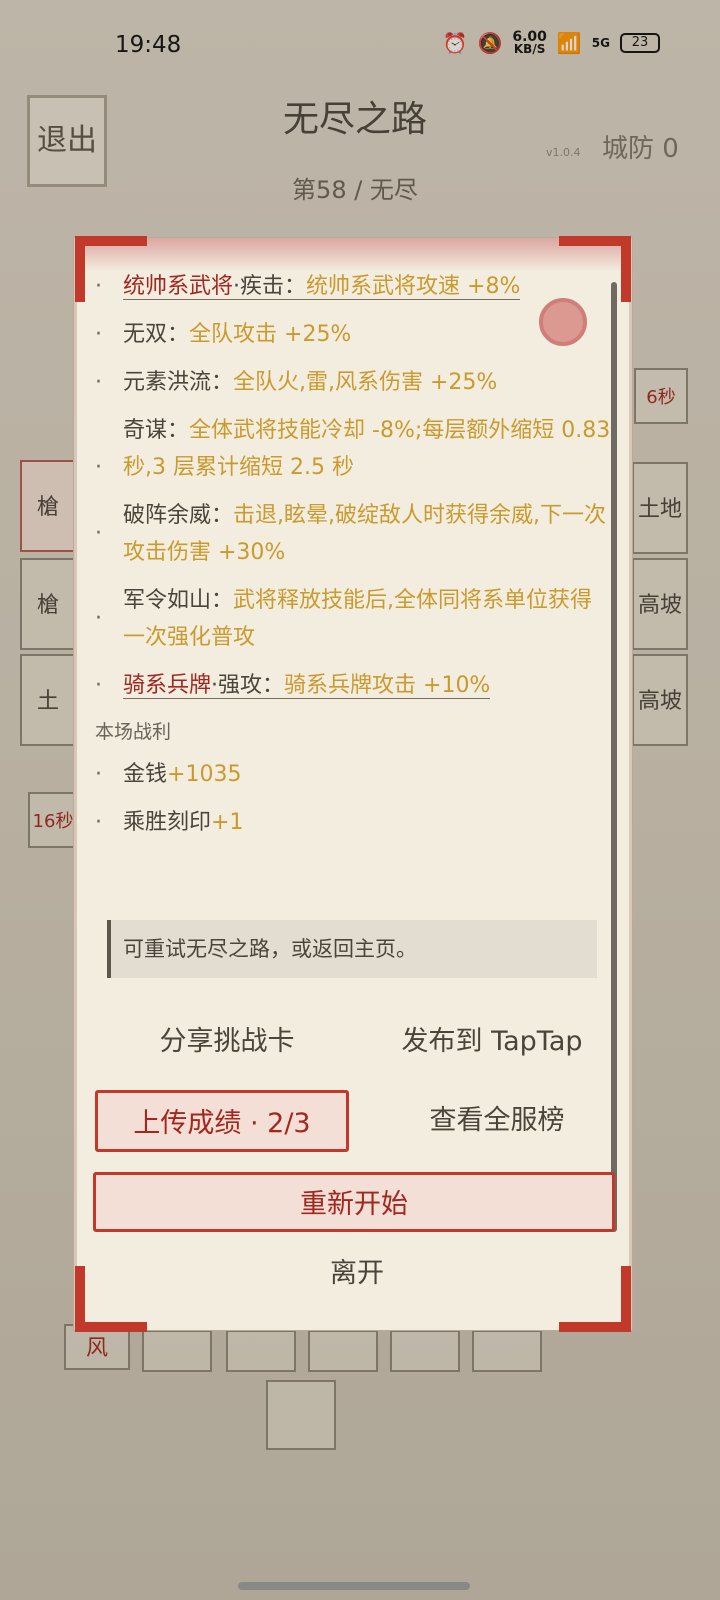 The height and width of the screenshot is (1600, 720). Describe the element at coordinates (357, 1274) in the screenshot. I see `leave-button: 离开` at that location.